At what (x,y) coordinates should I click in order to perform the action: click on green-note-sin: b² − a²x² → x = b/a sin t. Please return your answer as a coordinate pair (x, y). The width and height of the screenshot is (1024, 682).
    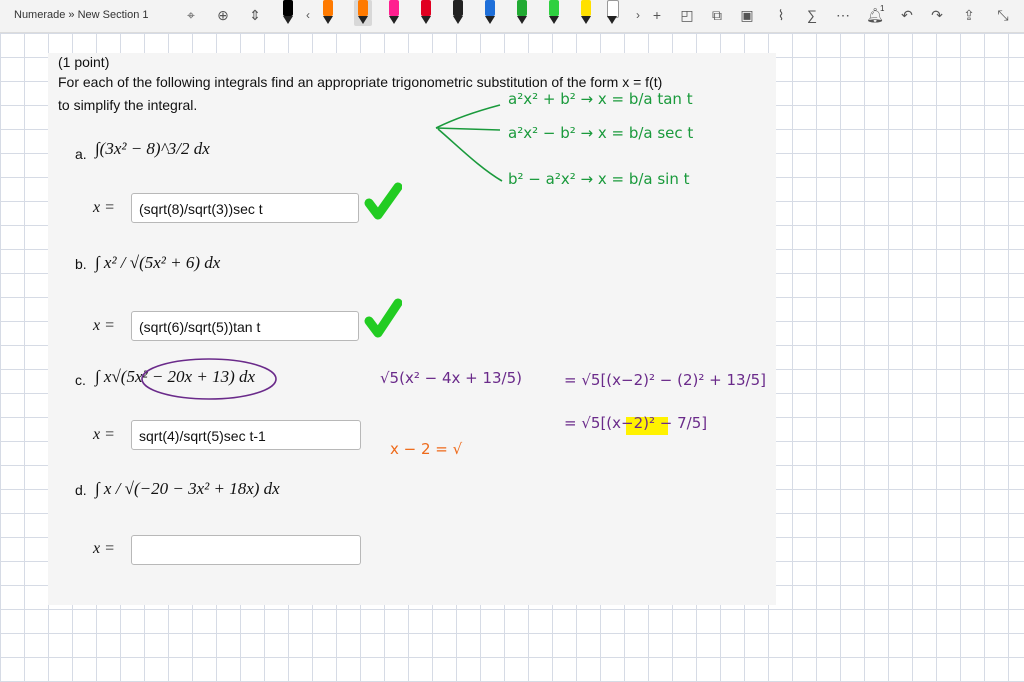
    Looking at the image, I should click on (599, 179).